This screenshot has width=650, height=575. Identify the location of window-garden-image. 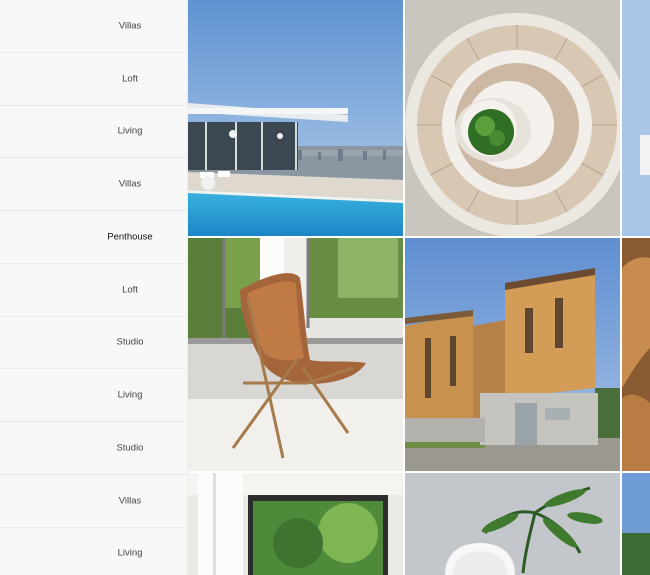
(295, 524).